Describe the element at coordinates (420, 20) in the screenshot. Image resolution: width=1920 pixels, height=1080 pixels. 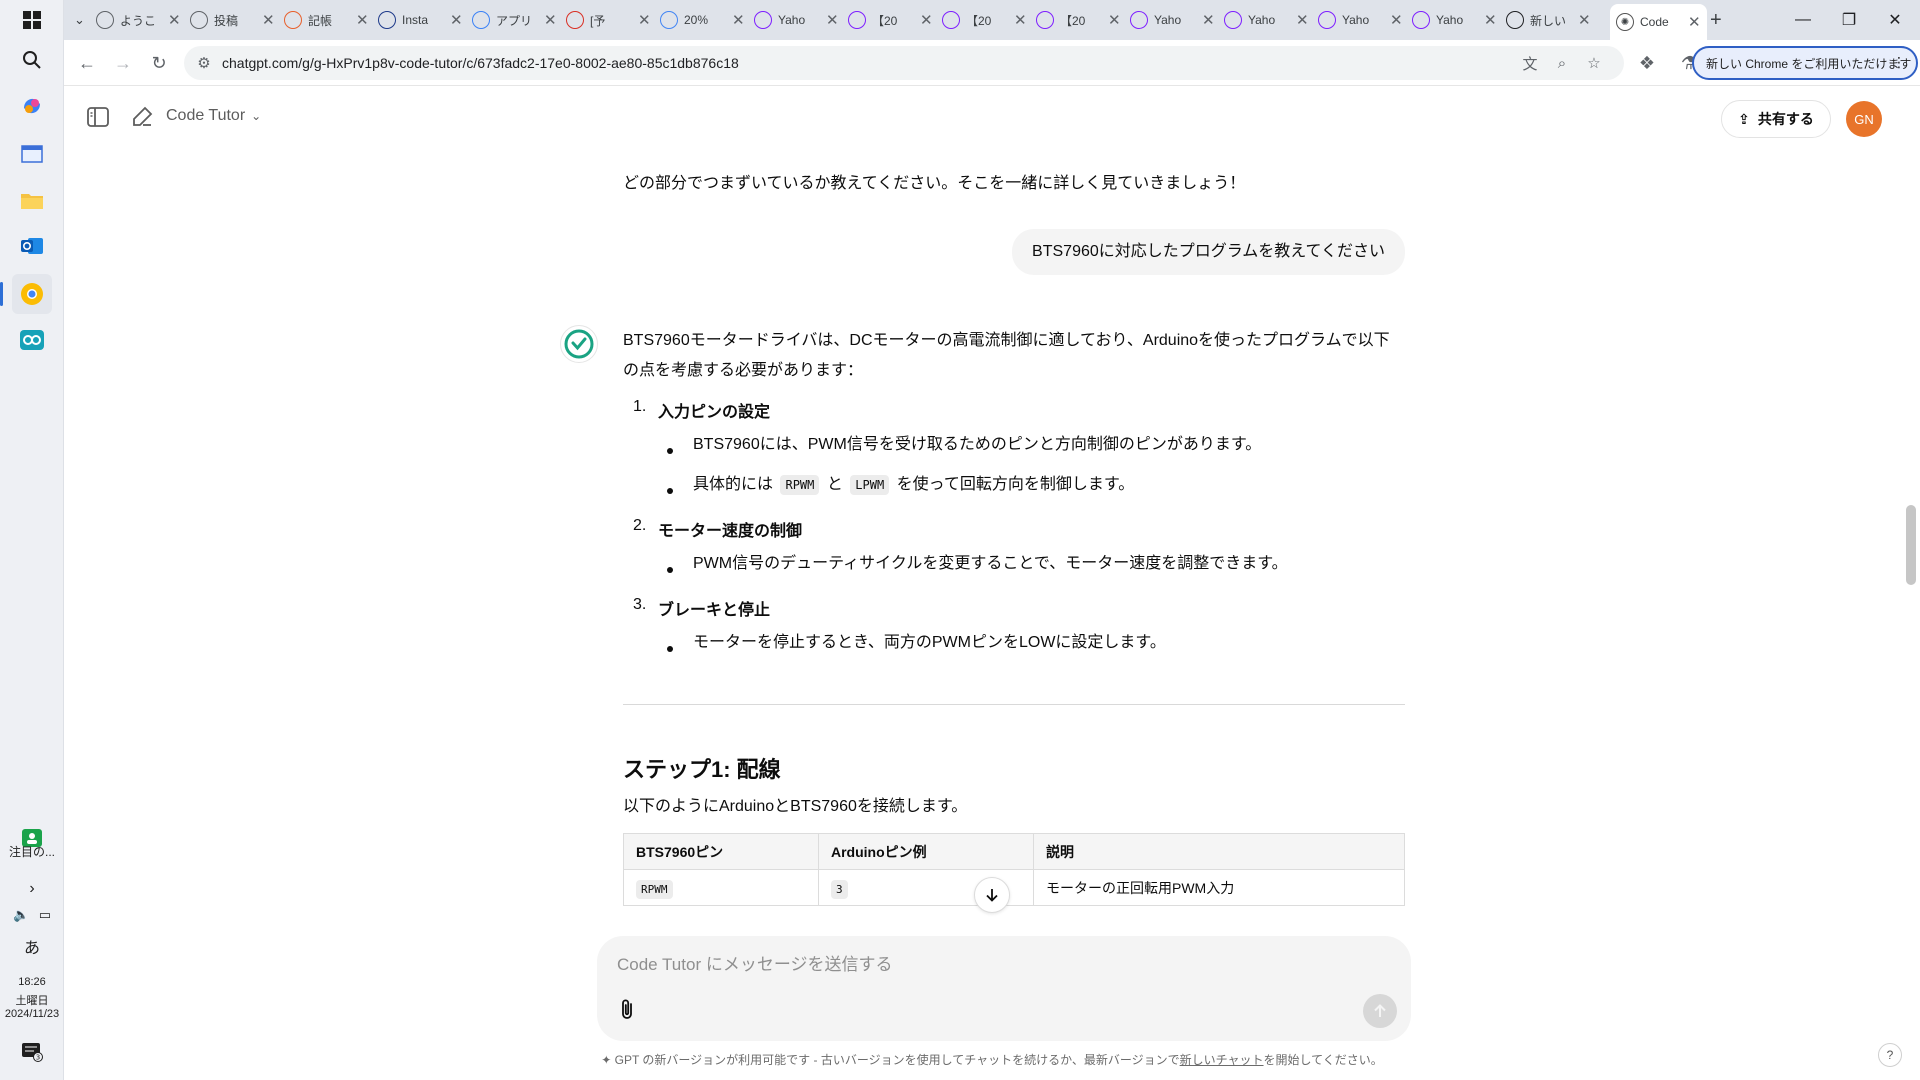
I see `browser-tab: Insta ✕` at that location.